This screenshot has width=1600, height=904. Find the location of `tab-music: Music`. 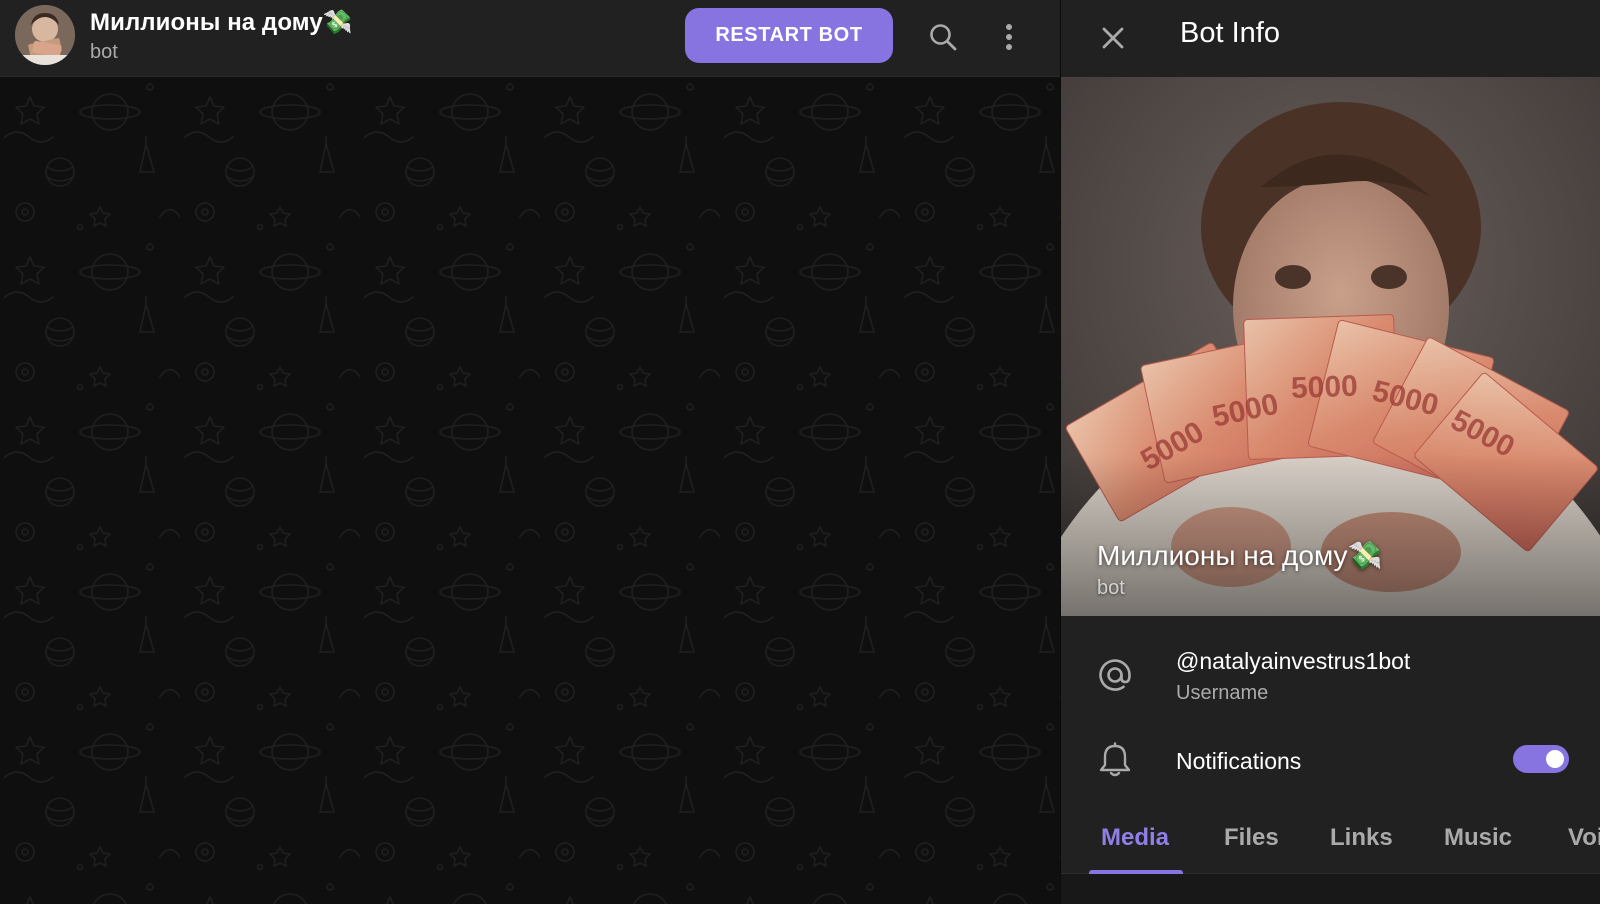

tab-music: Music is located at coordinates (1478, 838).